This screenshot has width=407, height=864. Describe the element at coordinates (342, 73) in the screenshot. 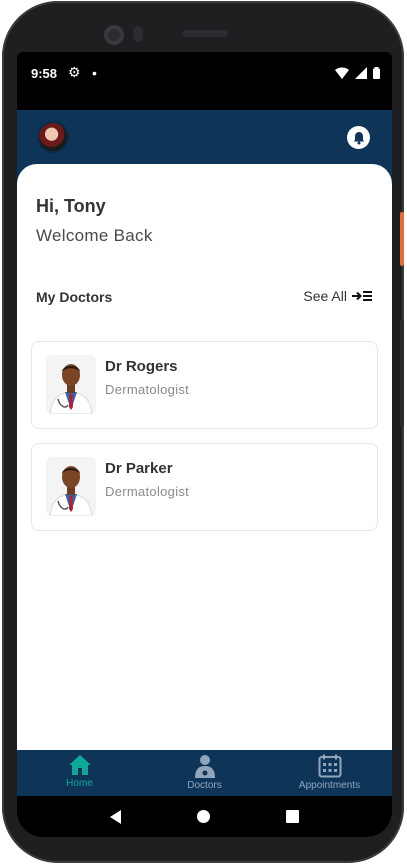

I see `wifi-icon` at that location.